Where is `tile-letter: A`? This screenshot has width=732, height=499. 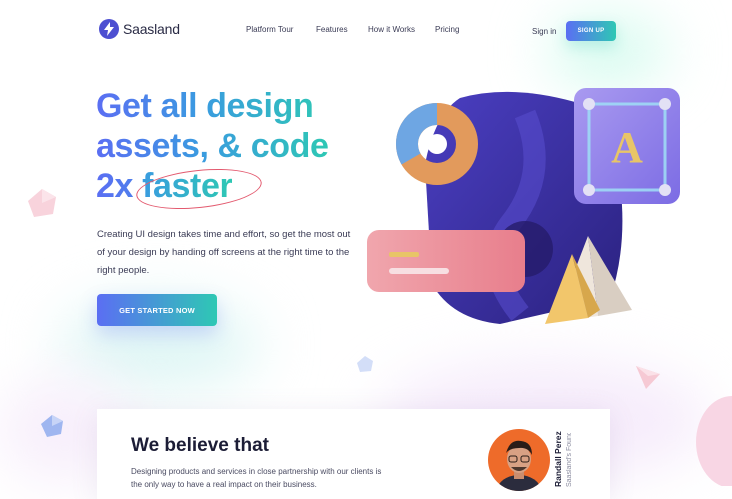 tile-letter: A is located at coordinates (627, 147).